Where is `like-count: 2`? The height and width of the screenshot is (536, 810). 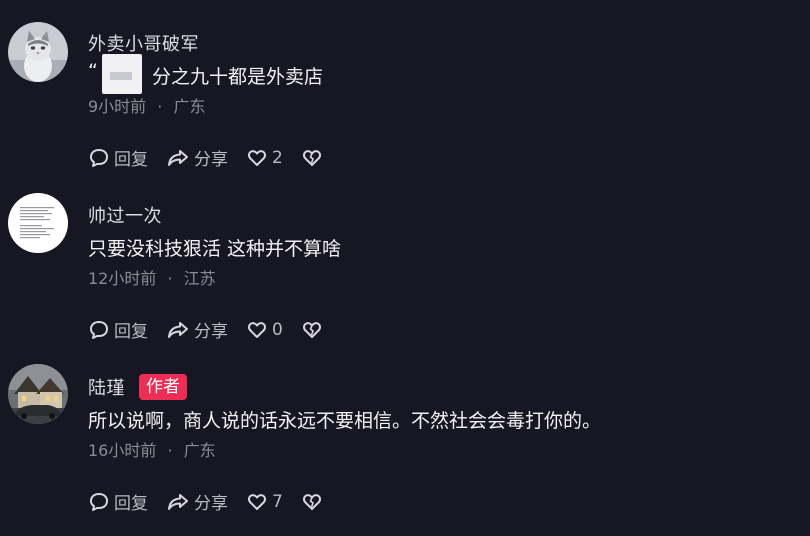 like-count: 2 is located at coordinates (277, 157).